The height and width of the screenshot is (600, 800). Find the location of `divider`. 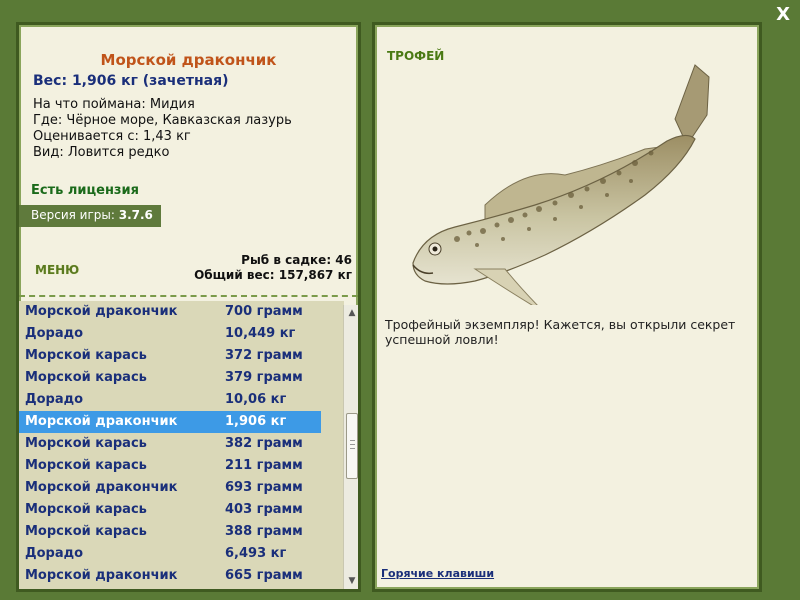

divider is located at coordinates (188, 296).